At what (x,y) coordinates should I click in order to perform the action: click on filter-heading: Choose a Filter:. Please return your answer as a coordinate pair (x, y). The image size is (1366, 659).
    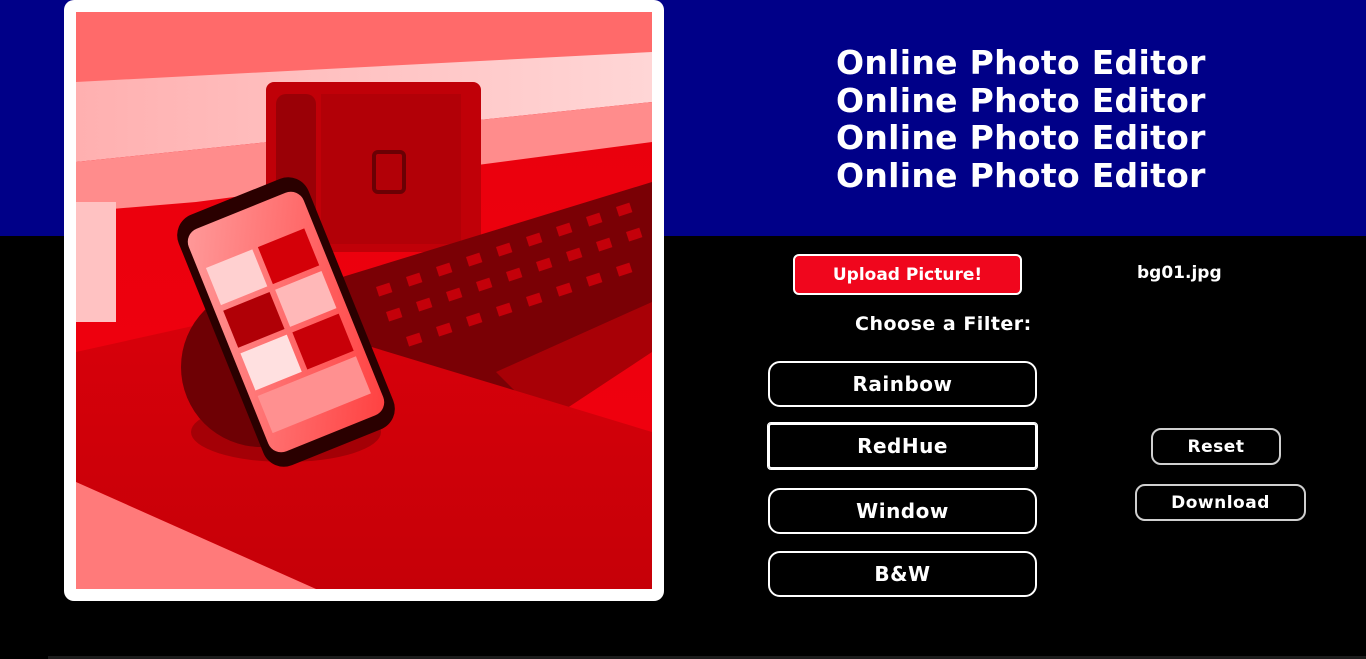
    Looking at the image, I should click on (943, 324).